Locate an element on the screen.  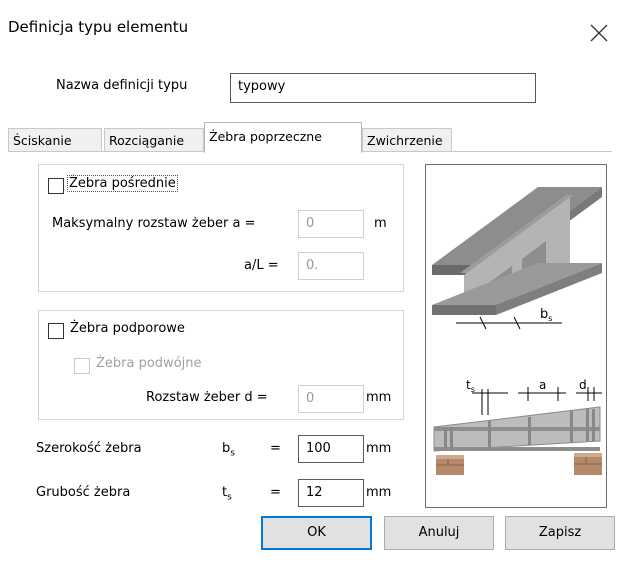
ratio-input: 0. is located at coordinates (331, 266).